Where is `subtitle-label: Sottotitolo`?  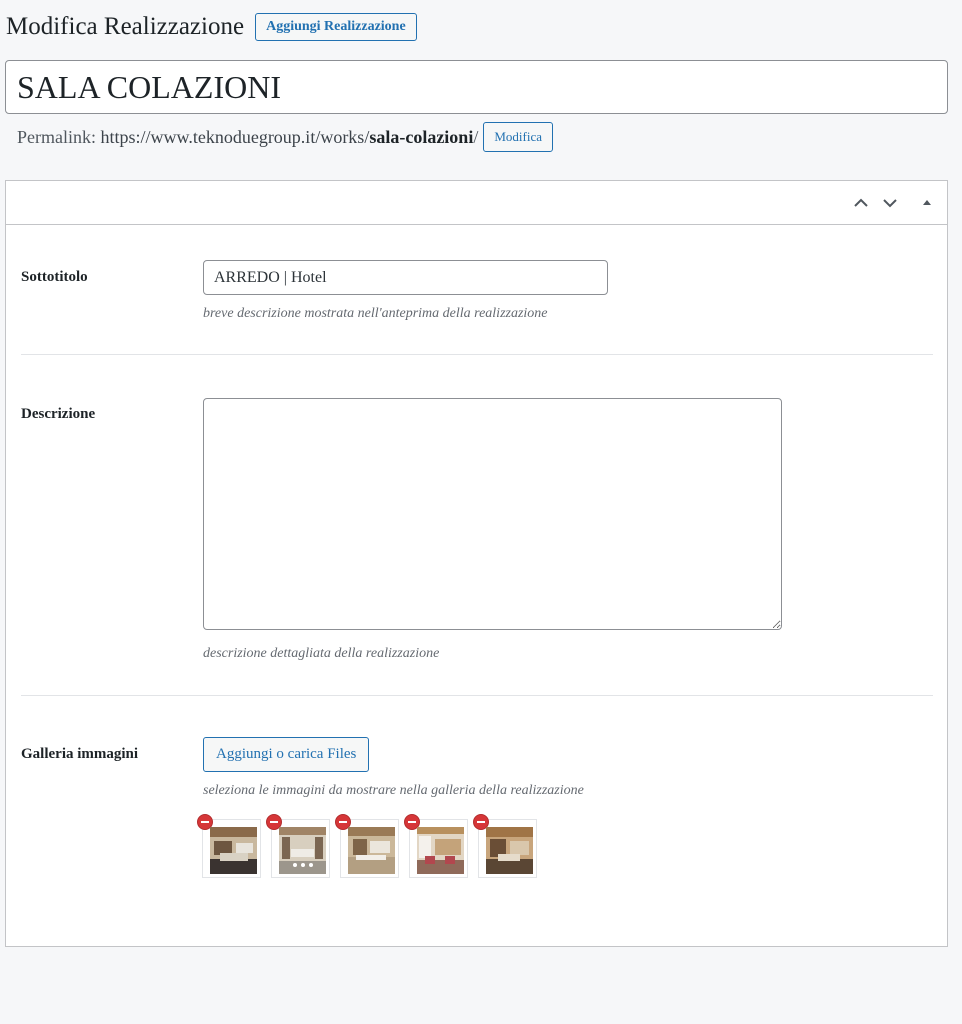 subtitle-label: Sottotitolo is located at coordinates (54, 277).